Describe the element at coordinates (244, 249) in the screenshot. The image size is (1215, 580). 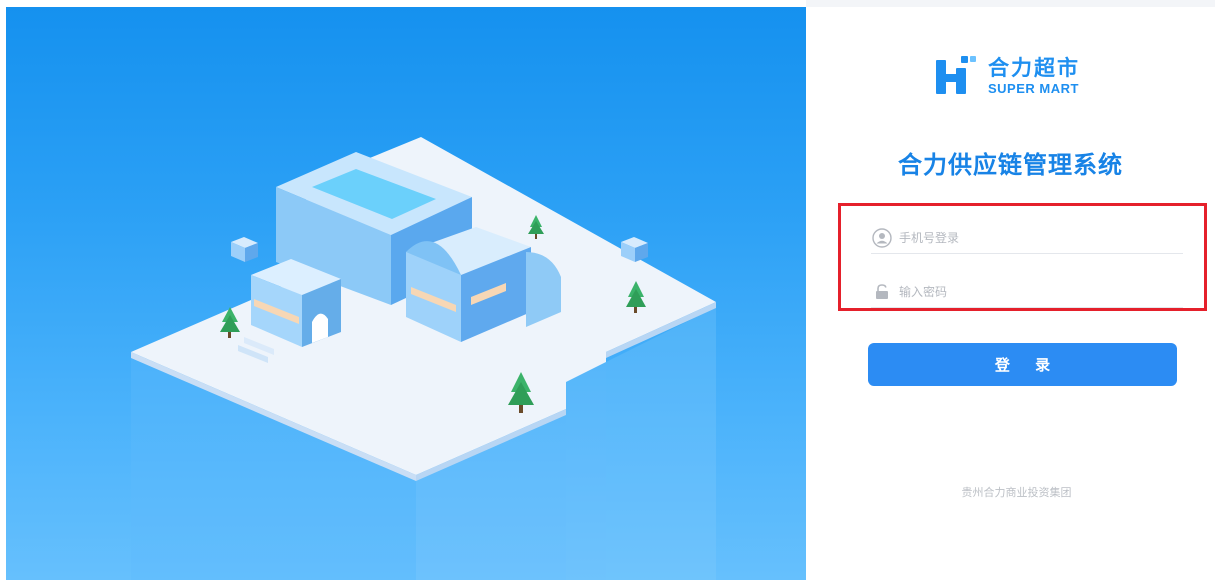
I see `cargo-box-left` at that location.